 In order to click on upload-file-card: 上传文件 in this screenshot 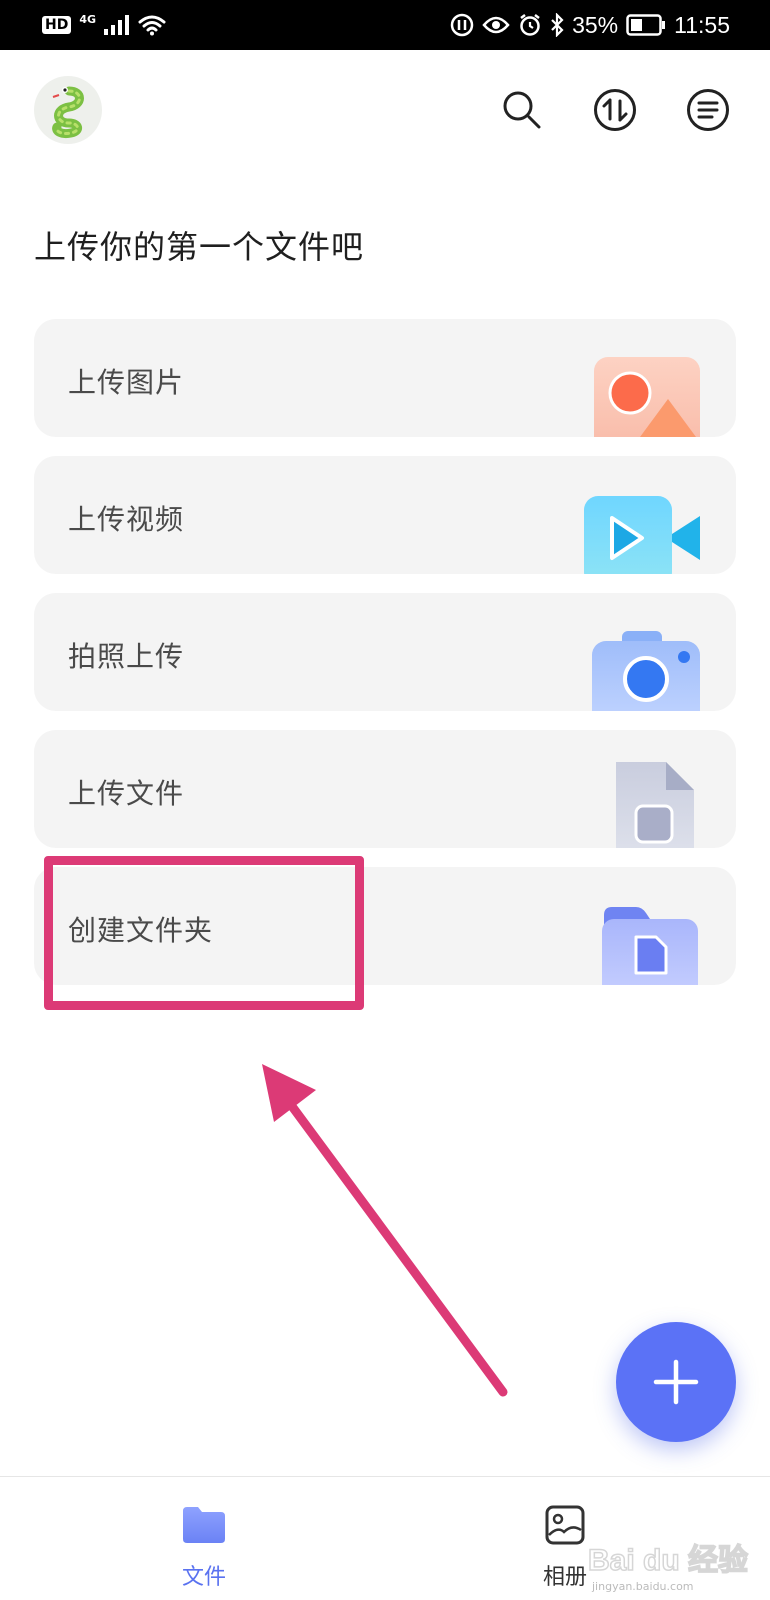, I will do `click(385, 789)`.